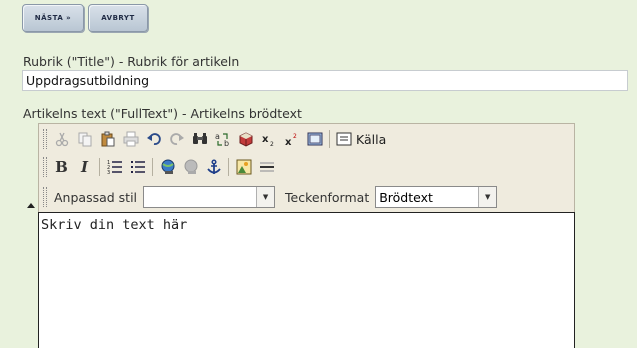 The image size is (637, 348). What do you see at coordinates (84, 167) in the screenshot?
I see `italic-icon: I` at bounding box center [84, 167].